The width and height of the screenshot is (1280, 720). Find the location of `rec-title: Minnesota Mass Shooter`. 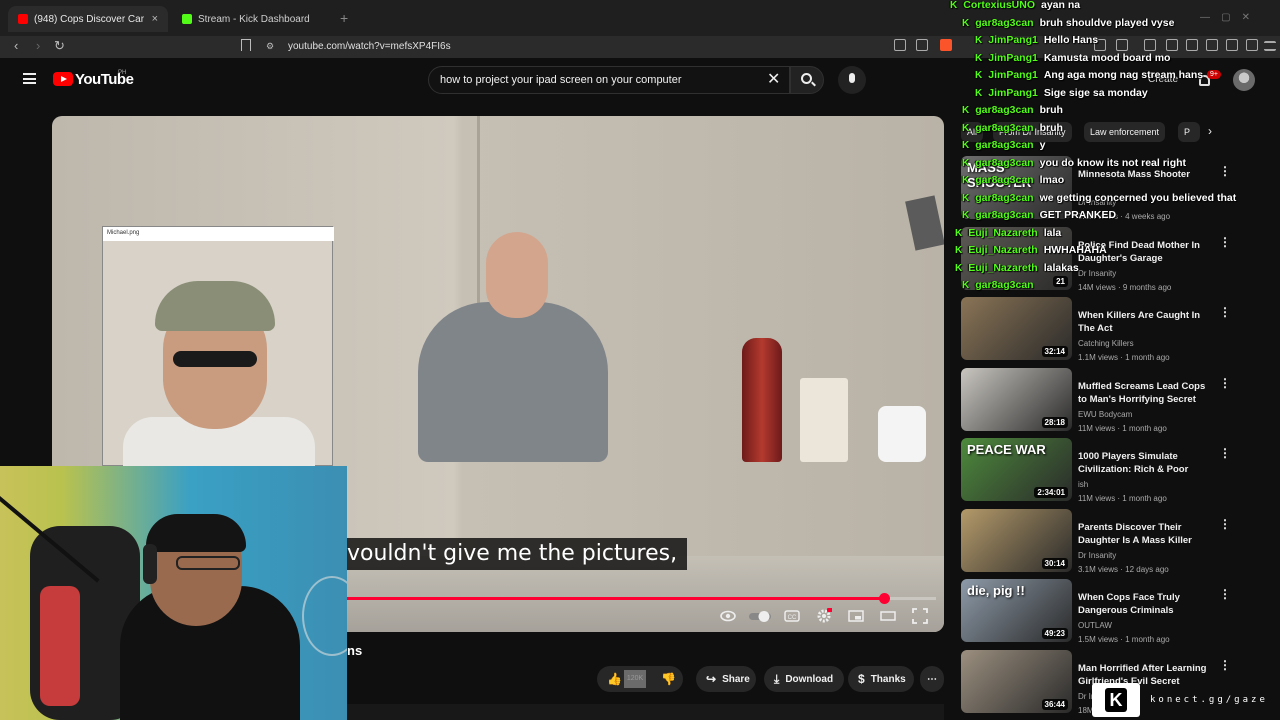

rec-title: Minnesota Mass Shooter is located at coordinates (1145, 174).